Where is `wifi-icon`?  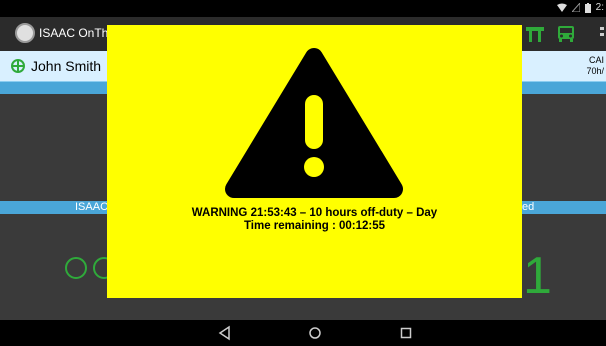
wifi-icon is located at coordinates (561, 7).